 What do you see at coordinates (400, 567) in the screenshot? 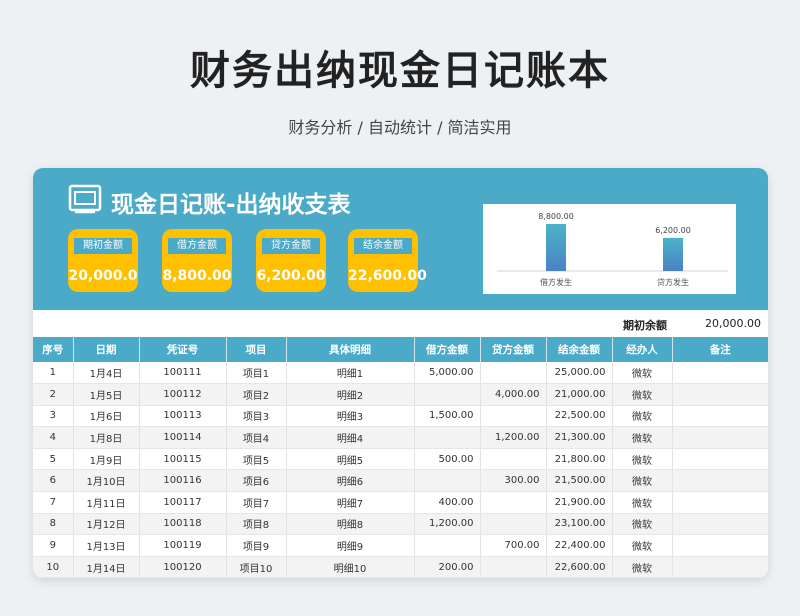
I see `table-row: 10 1月14日 100120 项目10 明细10 200.00 22,600.00 微软` at bounding box center [400, 567].